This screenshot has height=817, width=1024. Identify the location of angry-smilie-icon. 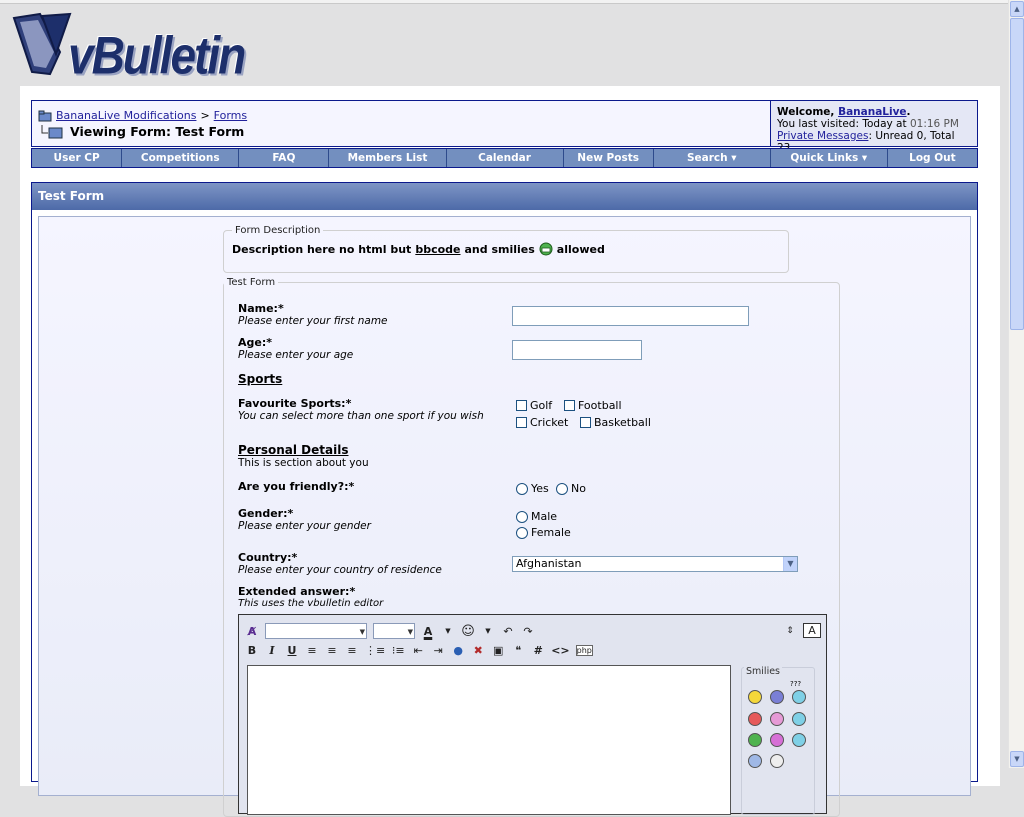
(755, 719).